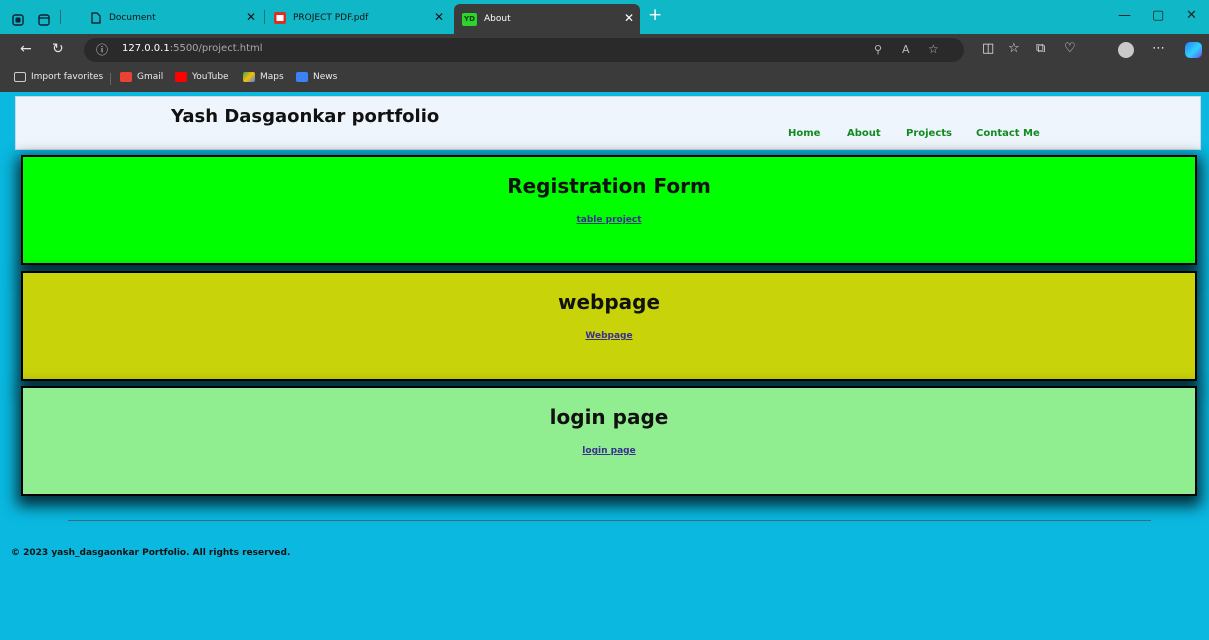  I want to click on zoom-icon: ⚲, so click(878, 49).